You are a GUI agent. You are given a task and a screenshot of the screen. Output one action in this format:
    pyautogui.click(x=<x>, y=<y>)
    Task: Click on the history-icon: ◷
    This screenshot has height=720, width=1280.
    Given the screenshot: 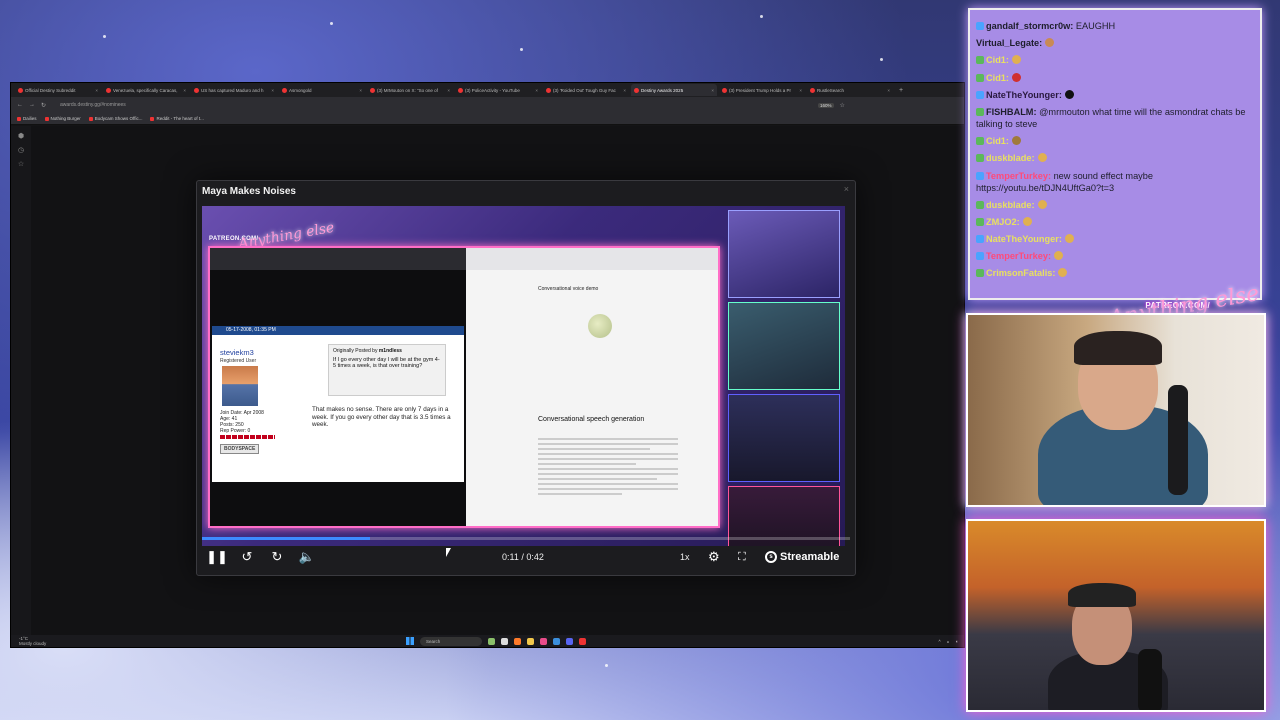 What is the action you would take?
    pyautogui.click(x=21, y=150)
    